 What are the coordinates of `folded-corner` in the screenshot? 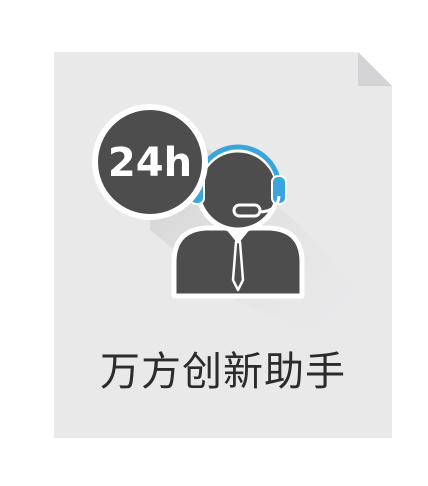 It's located at (375, 69).